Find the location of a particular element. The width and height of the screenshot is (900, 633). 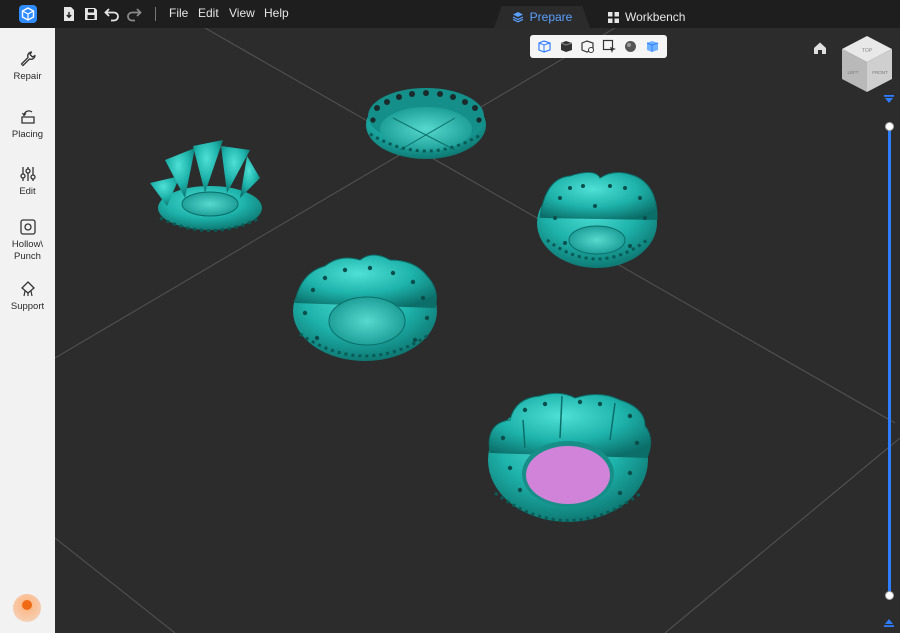

undo-icon is located at coordinates (112, 14).